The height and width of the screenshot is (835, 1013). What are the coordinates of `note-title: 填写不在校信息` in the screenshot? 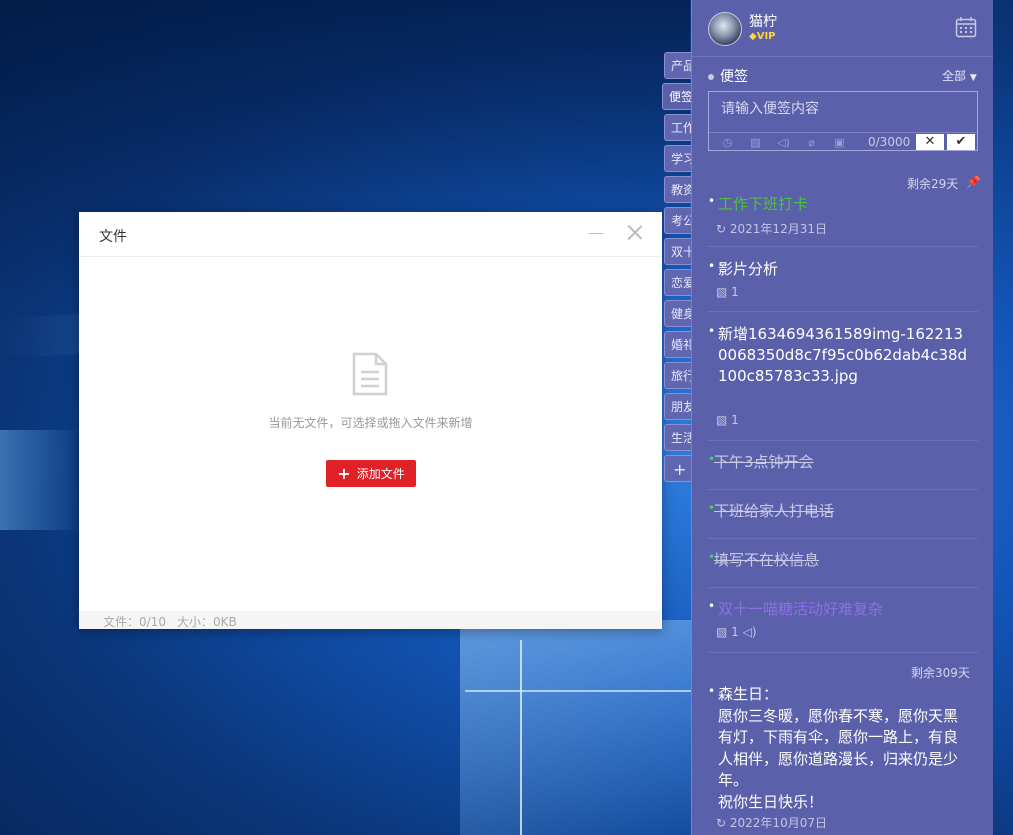 It's located at (767, 560).